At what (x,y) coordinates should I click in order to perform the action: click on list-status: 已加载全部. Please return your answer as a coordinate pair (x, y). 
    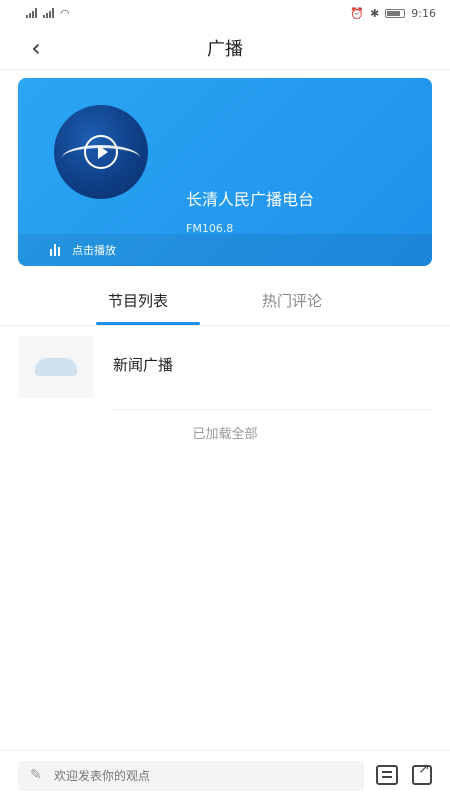
    Looking at the image, I should click on (225, 434).